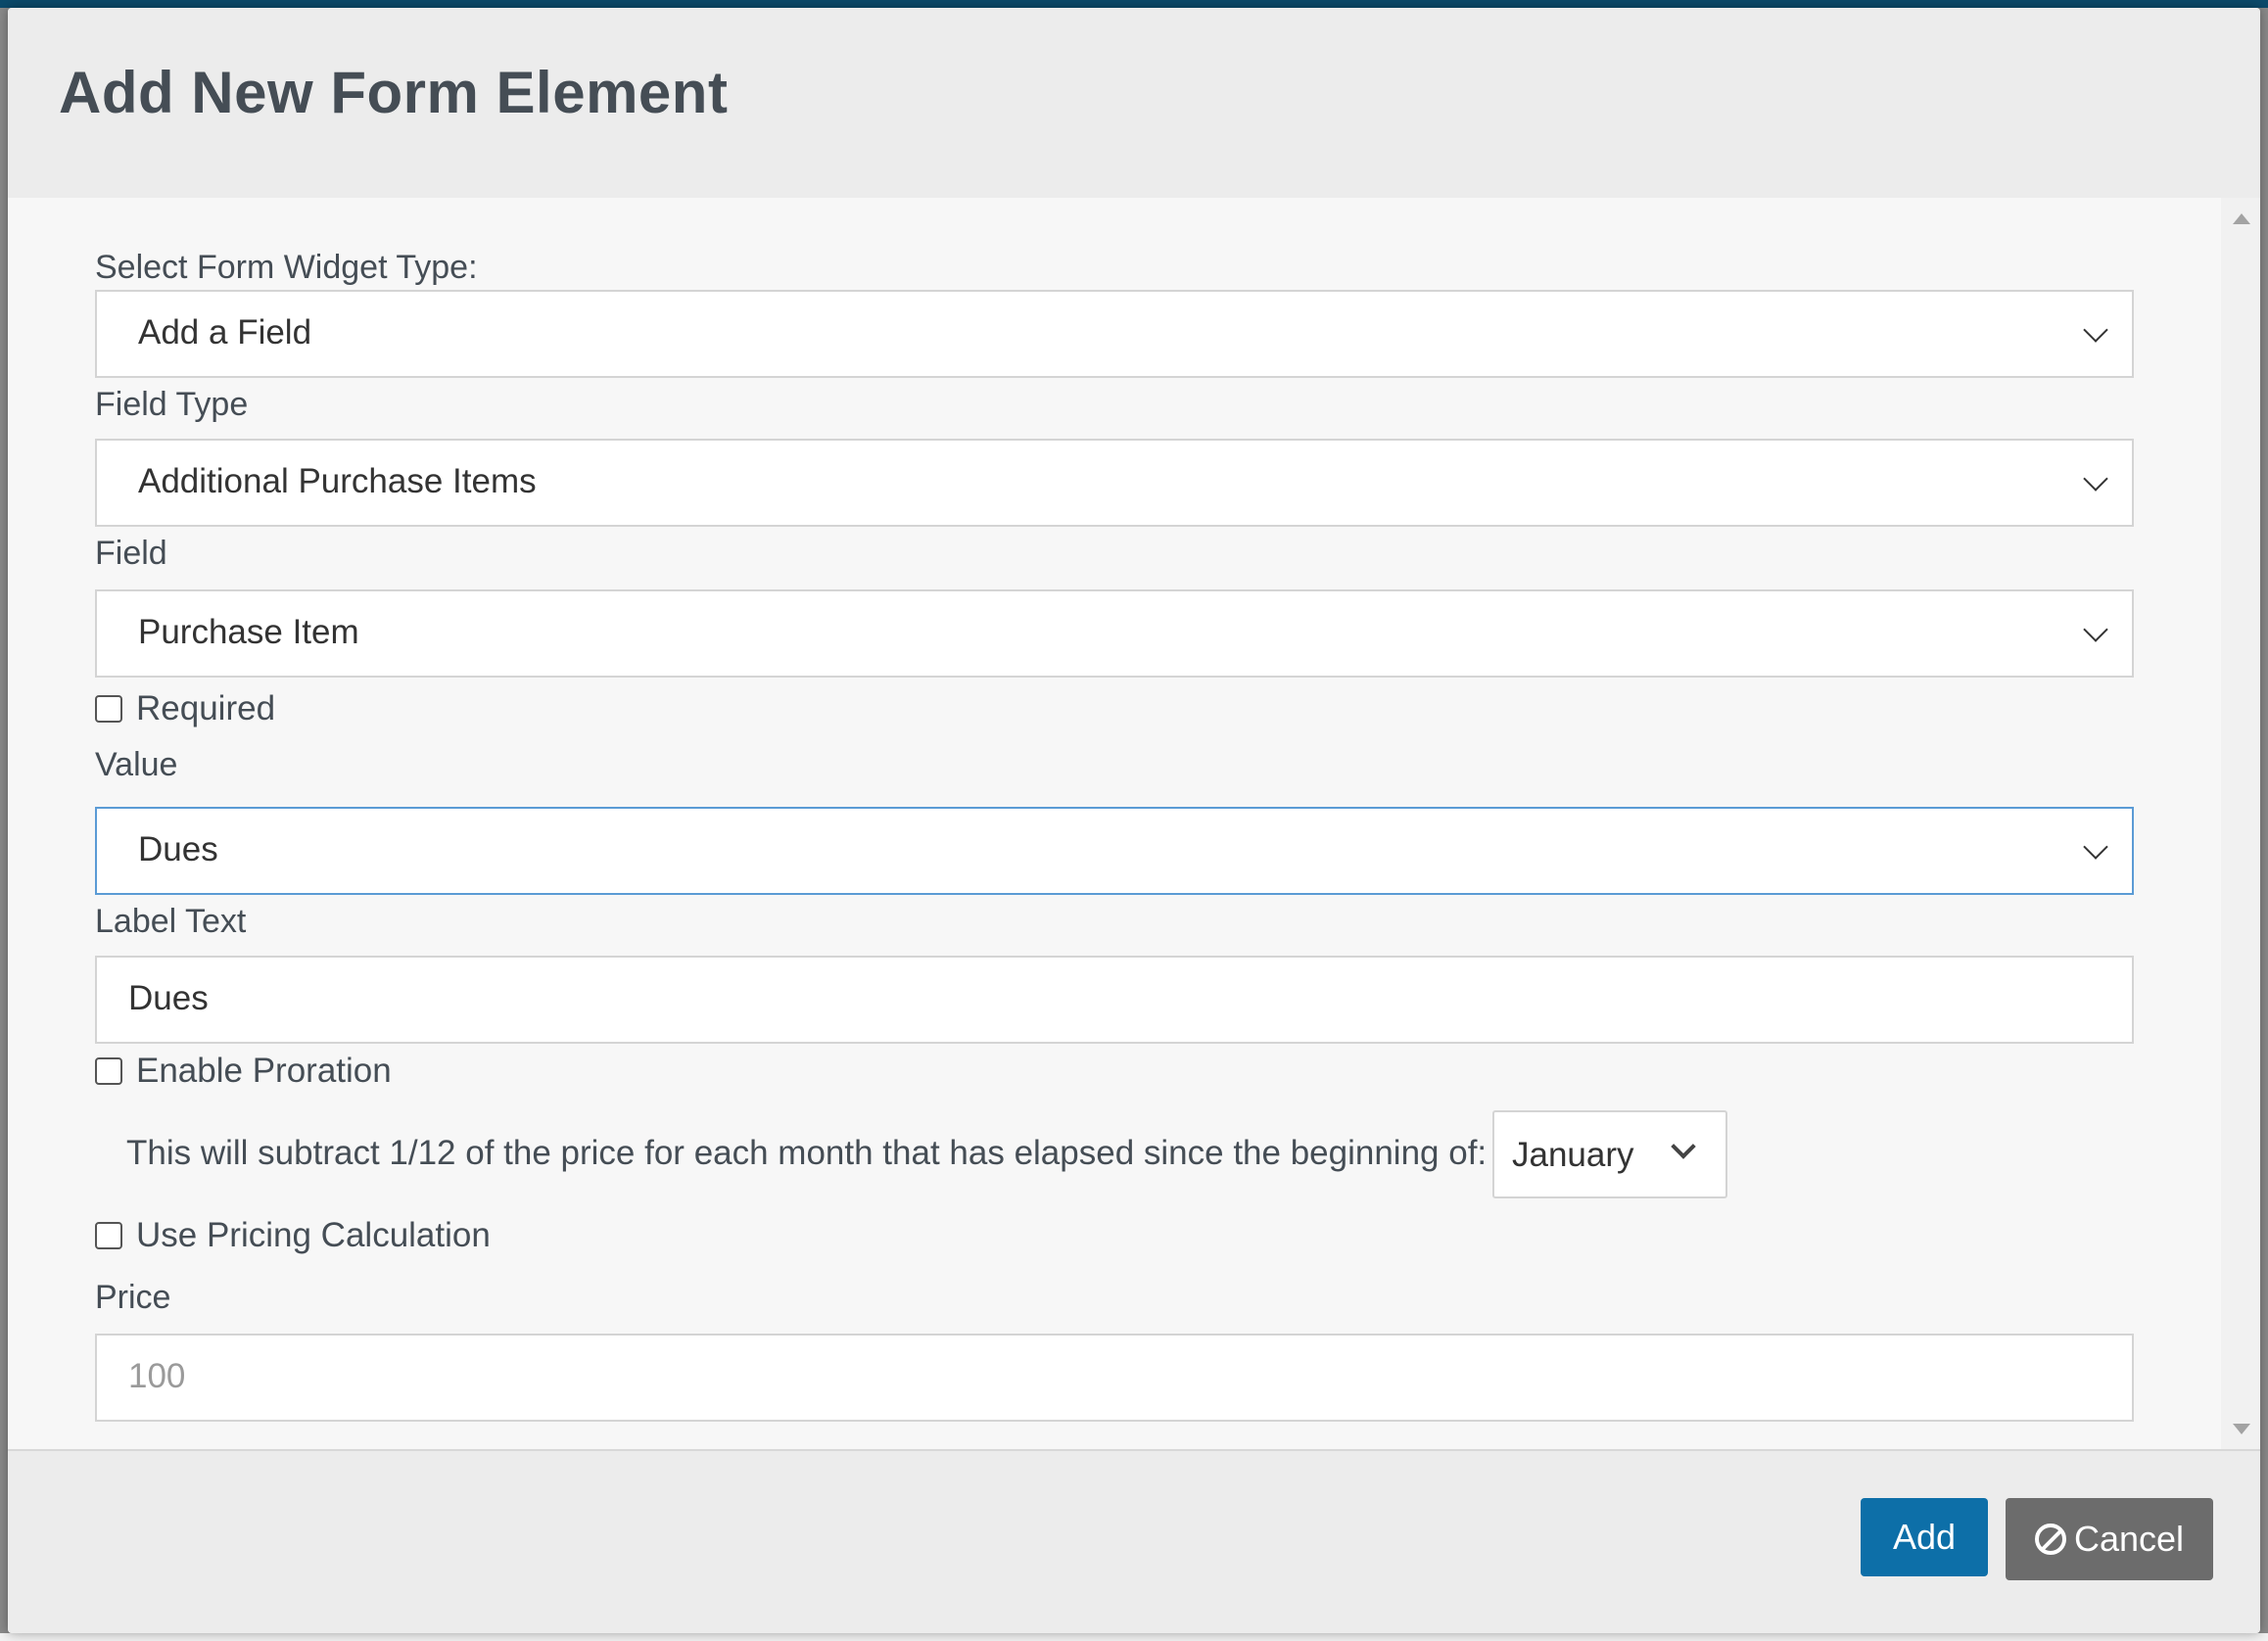  What do you see at coordinates (136, 764) in the screenshot?
I see `value-label: Value` at bounding box center [136, 764].